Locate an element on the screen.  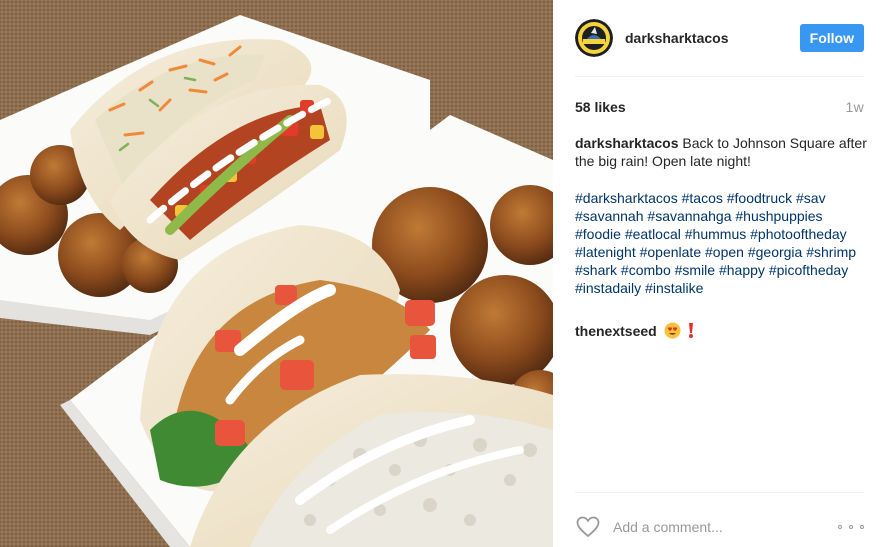
like-button is located at coordinates (588, 527).